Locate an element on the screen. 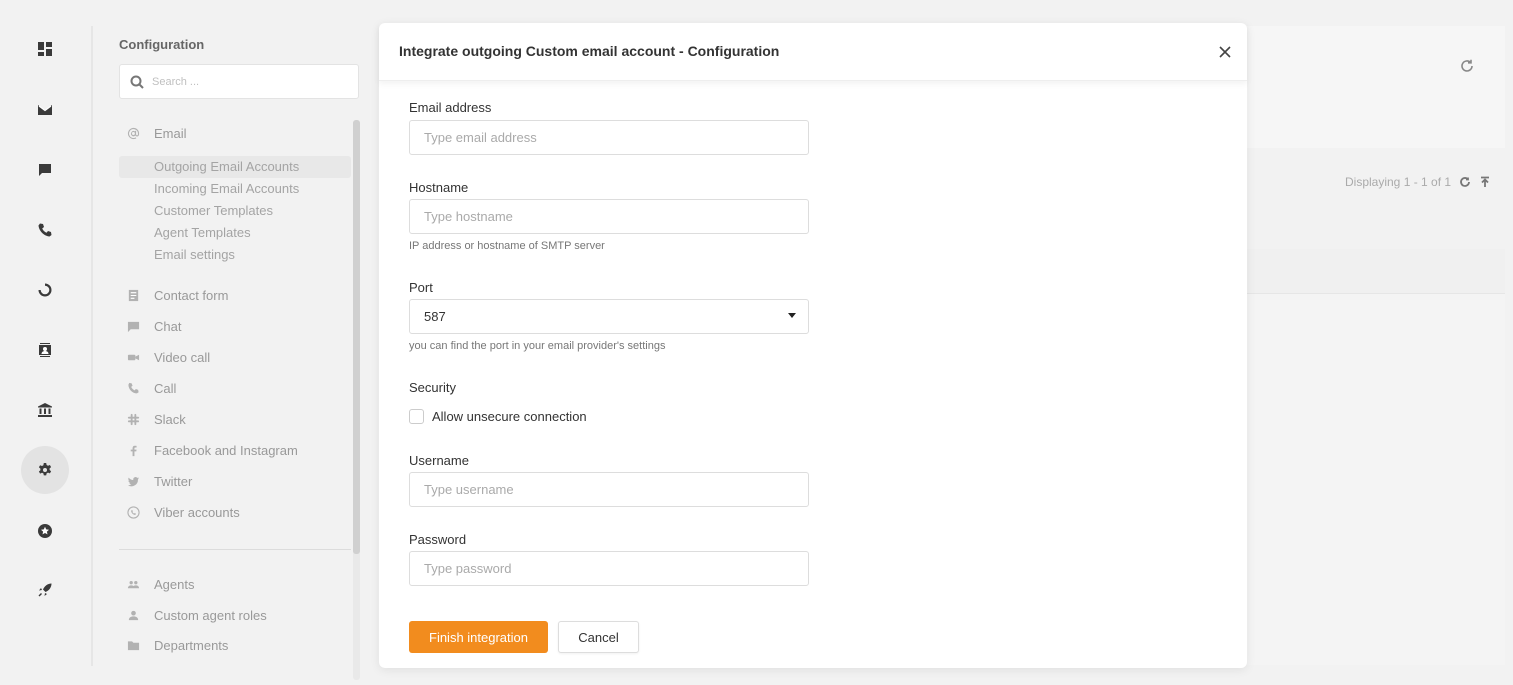  reports-circle-icon is located at coordinates (45, 290).